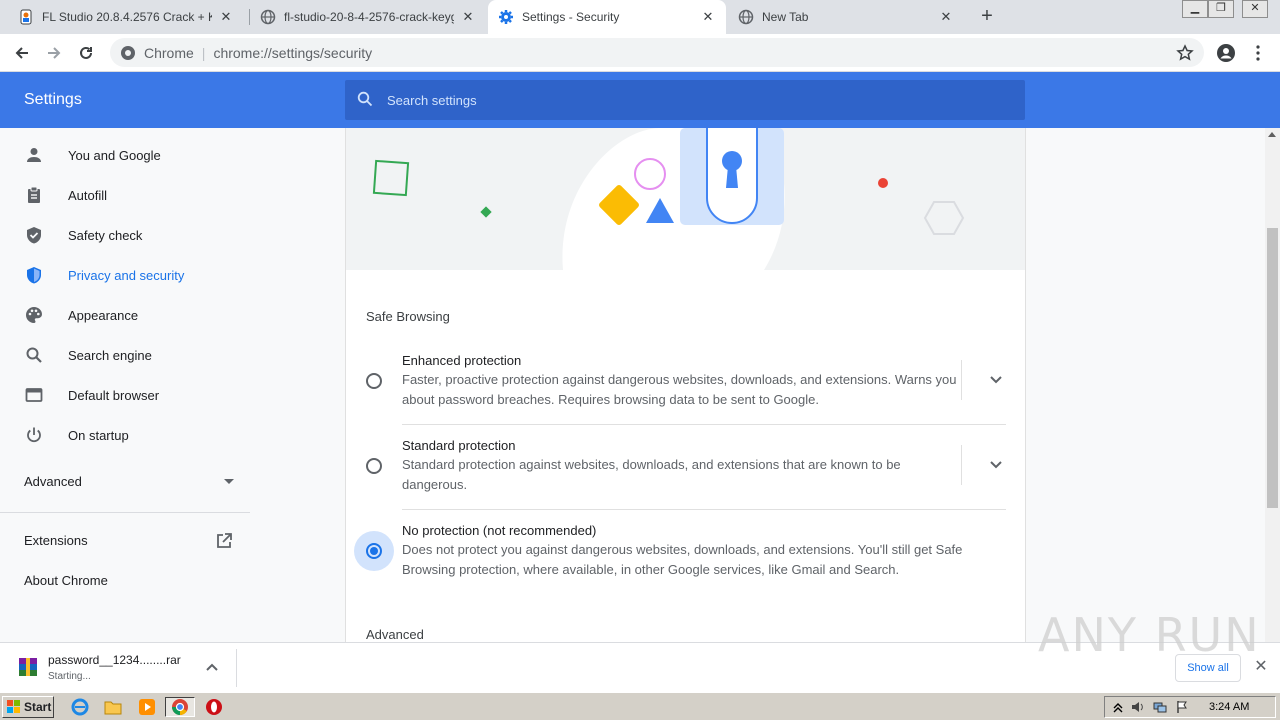 The width and height of the screenshot is (1280, 720). I want to click on action-center-flag-icon, so click(1182, 707).